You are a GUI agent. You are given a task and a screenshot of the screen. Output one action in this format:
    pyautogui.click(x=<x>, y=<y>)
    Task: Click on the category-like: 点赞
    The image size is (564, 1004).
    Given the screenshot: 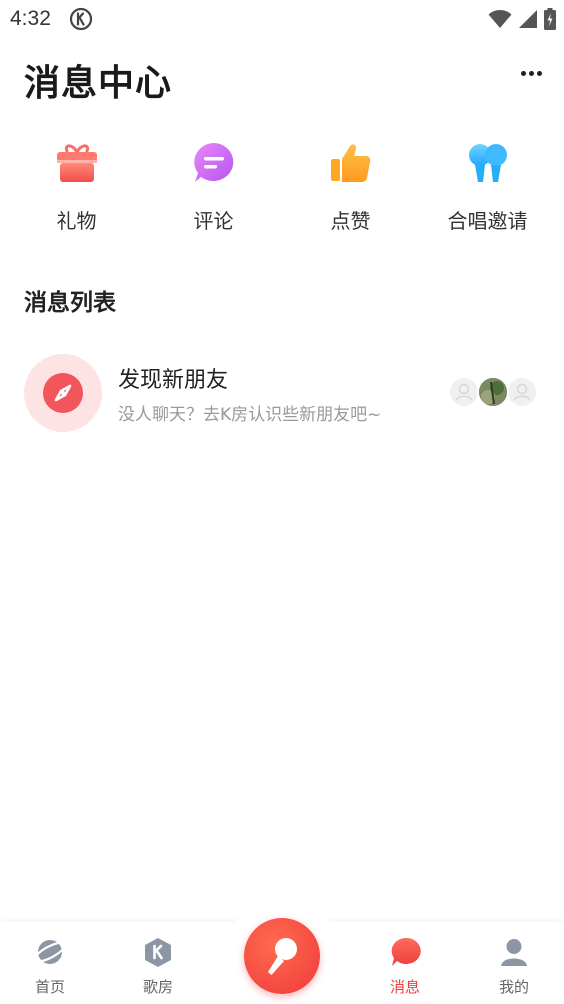 What is the action you would take?
    pyautogui.click(x=350, y=188)
    